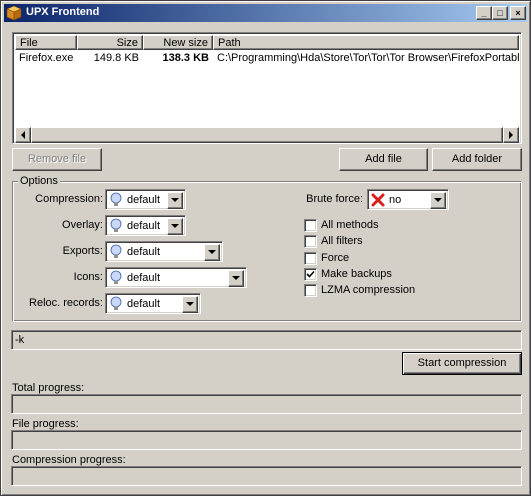 The width and height of the screenshot is (531, 496). I want to click on total-progress-label: Total progress:, so click(48, 388).